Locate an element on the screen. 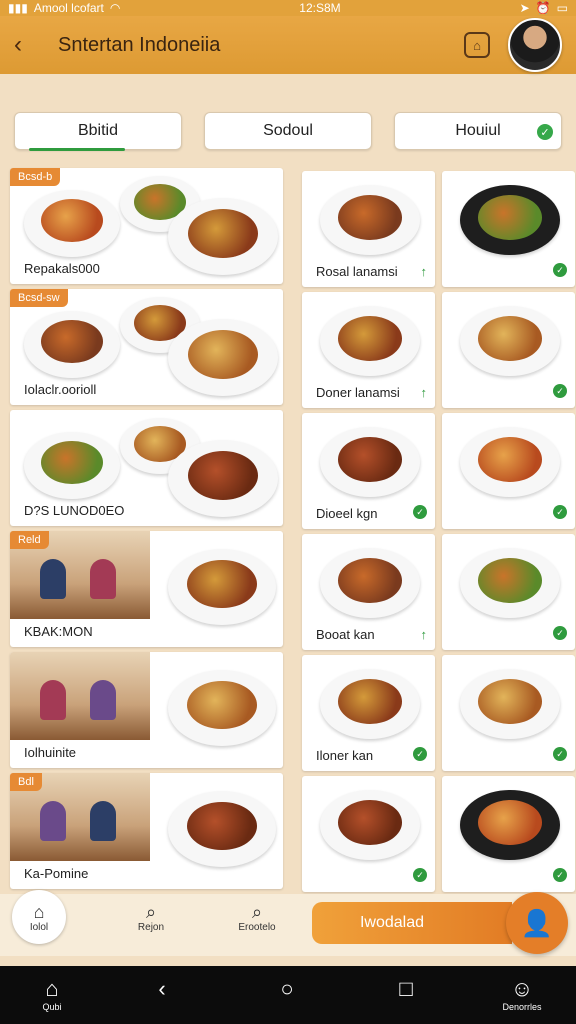 The image size is (576, 1024). card-label: Ka-Pomine is located at coordinates (56, 873).